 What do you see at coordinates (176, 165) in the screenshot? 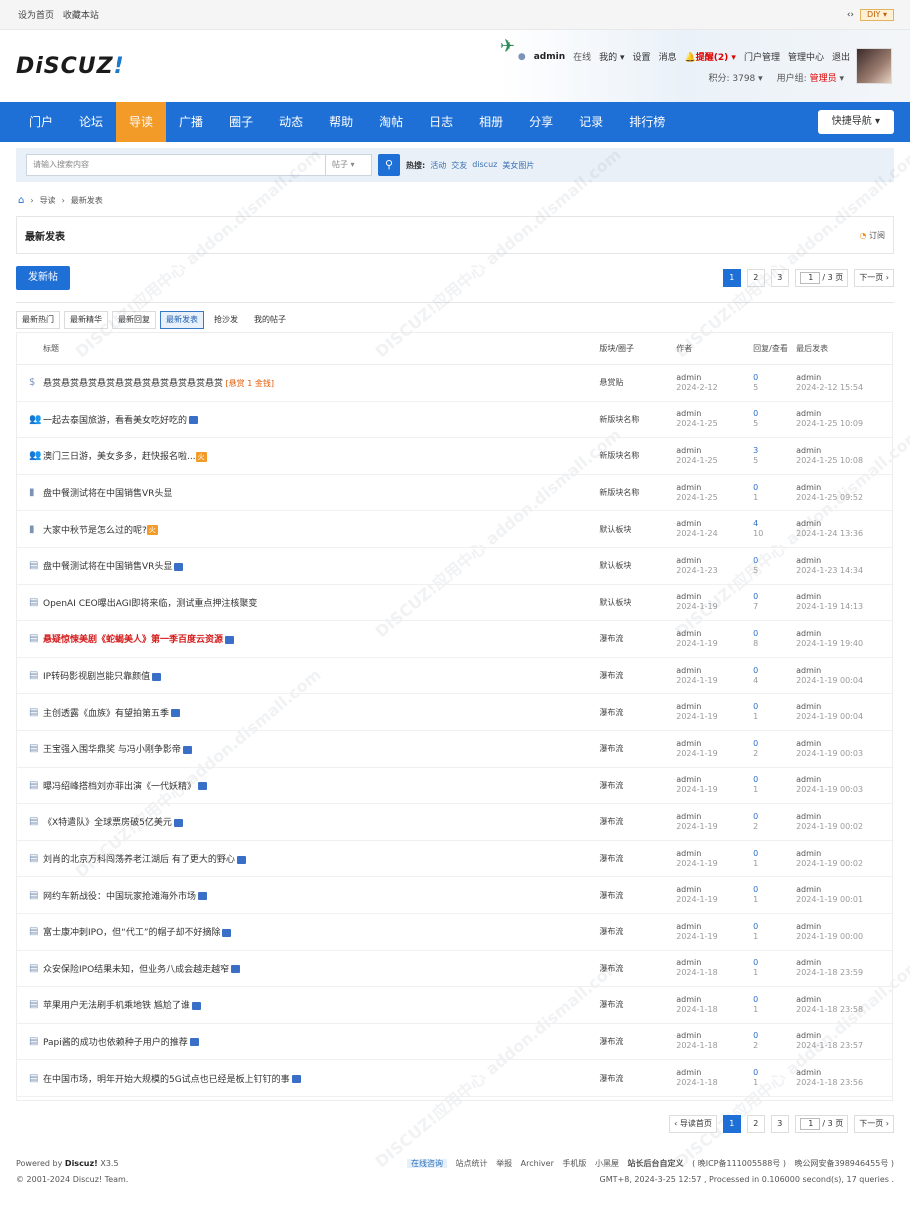
I see `search-input: 请输入搜索内容` at bounding box center [176, 165].